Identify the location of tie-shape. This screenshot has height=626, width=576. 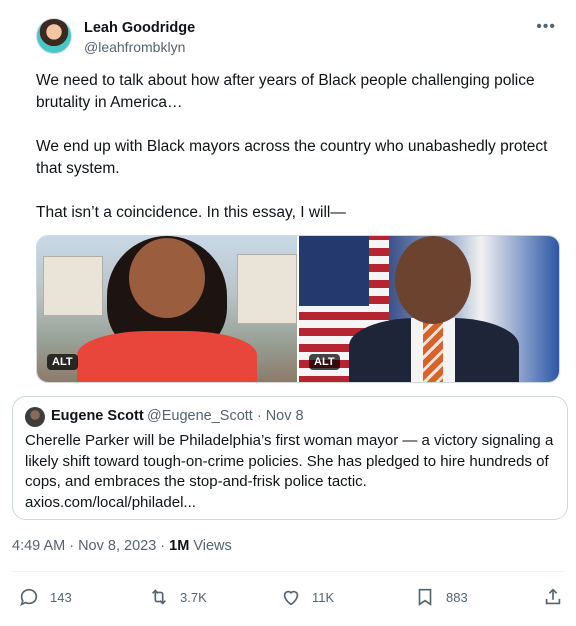
(433, 352).